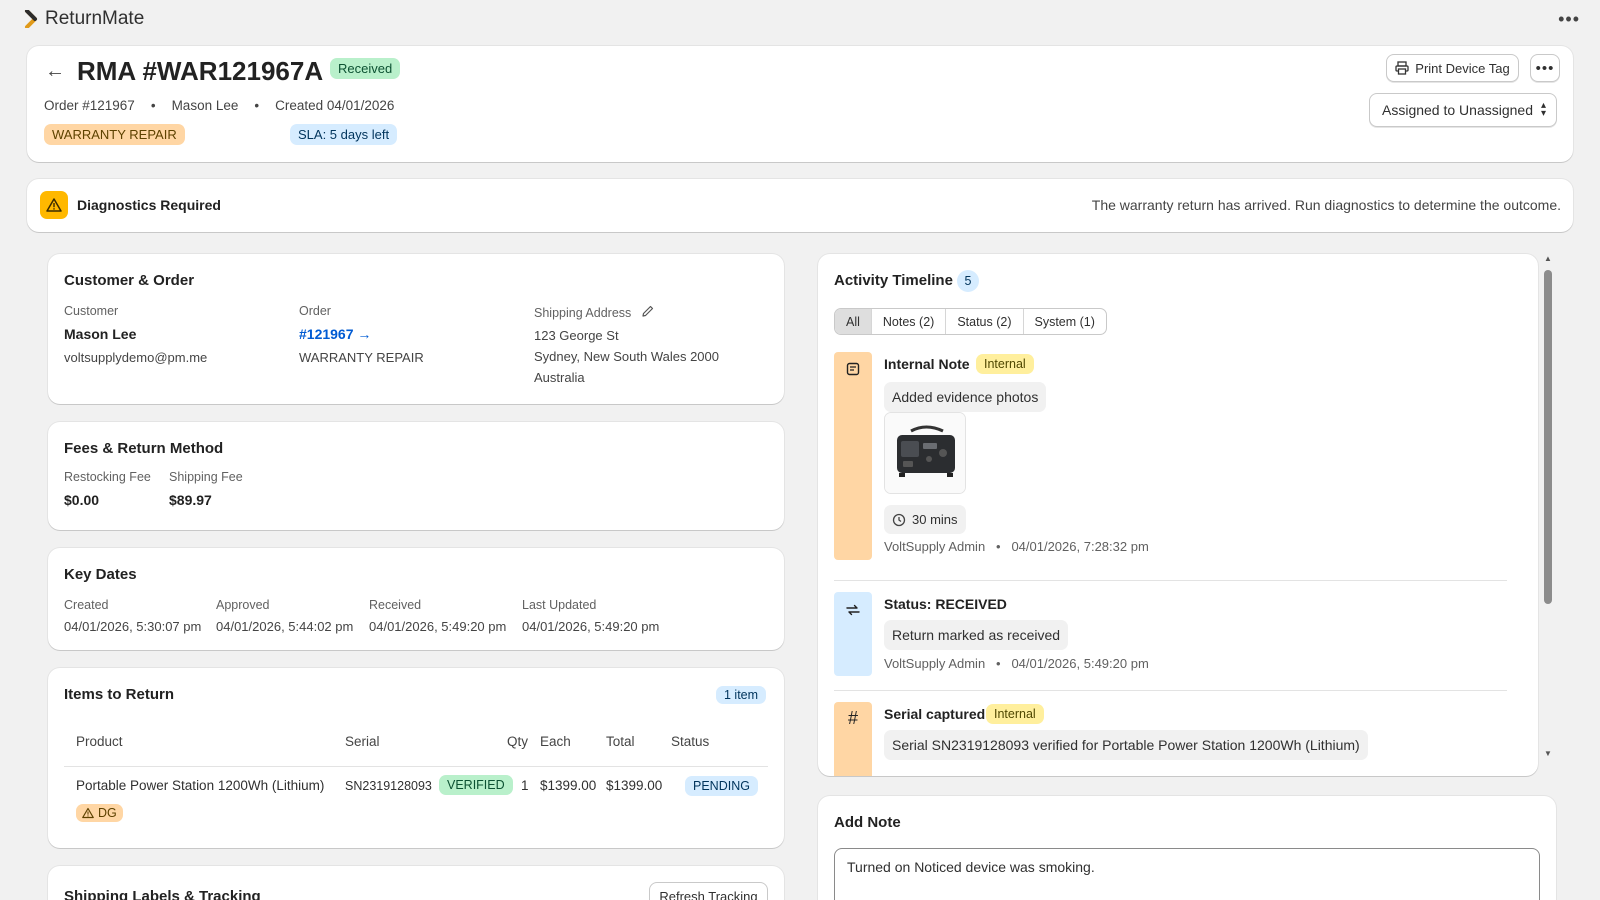 The image size is (1600, 900). Describe the element at coordinates (243, 605) in the screenshot. I see `approved-label: Approved` at that location.